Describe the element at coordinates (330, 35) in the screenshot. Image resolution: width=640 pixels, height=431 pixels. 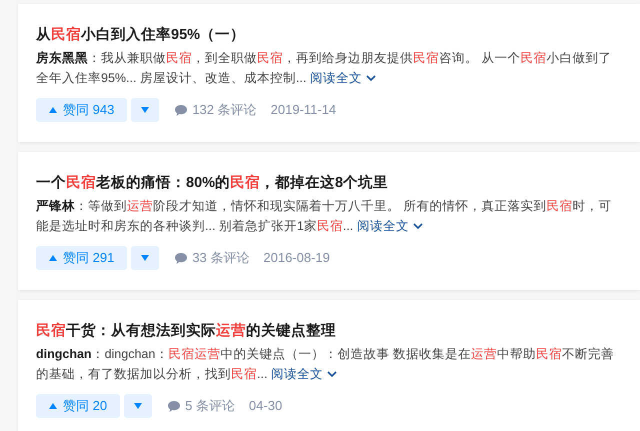
I see `answer-title: 从民宿小白到入住率95%（一）` at that location.